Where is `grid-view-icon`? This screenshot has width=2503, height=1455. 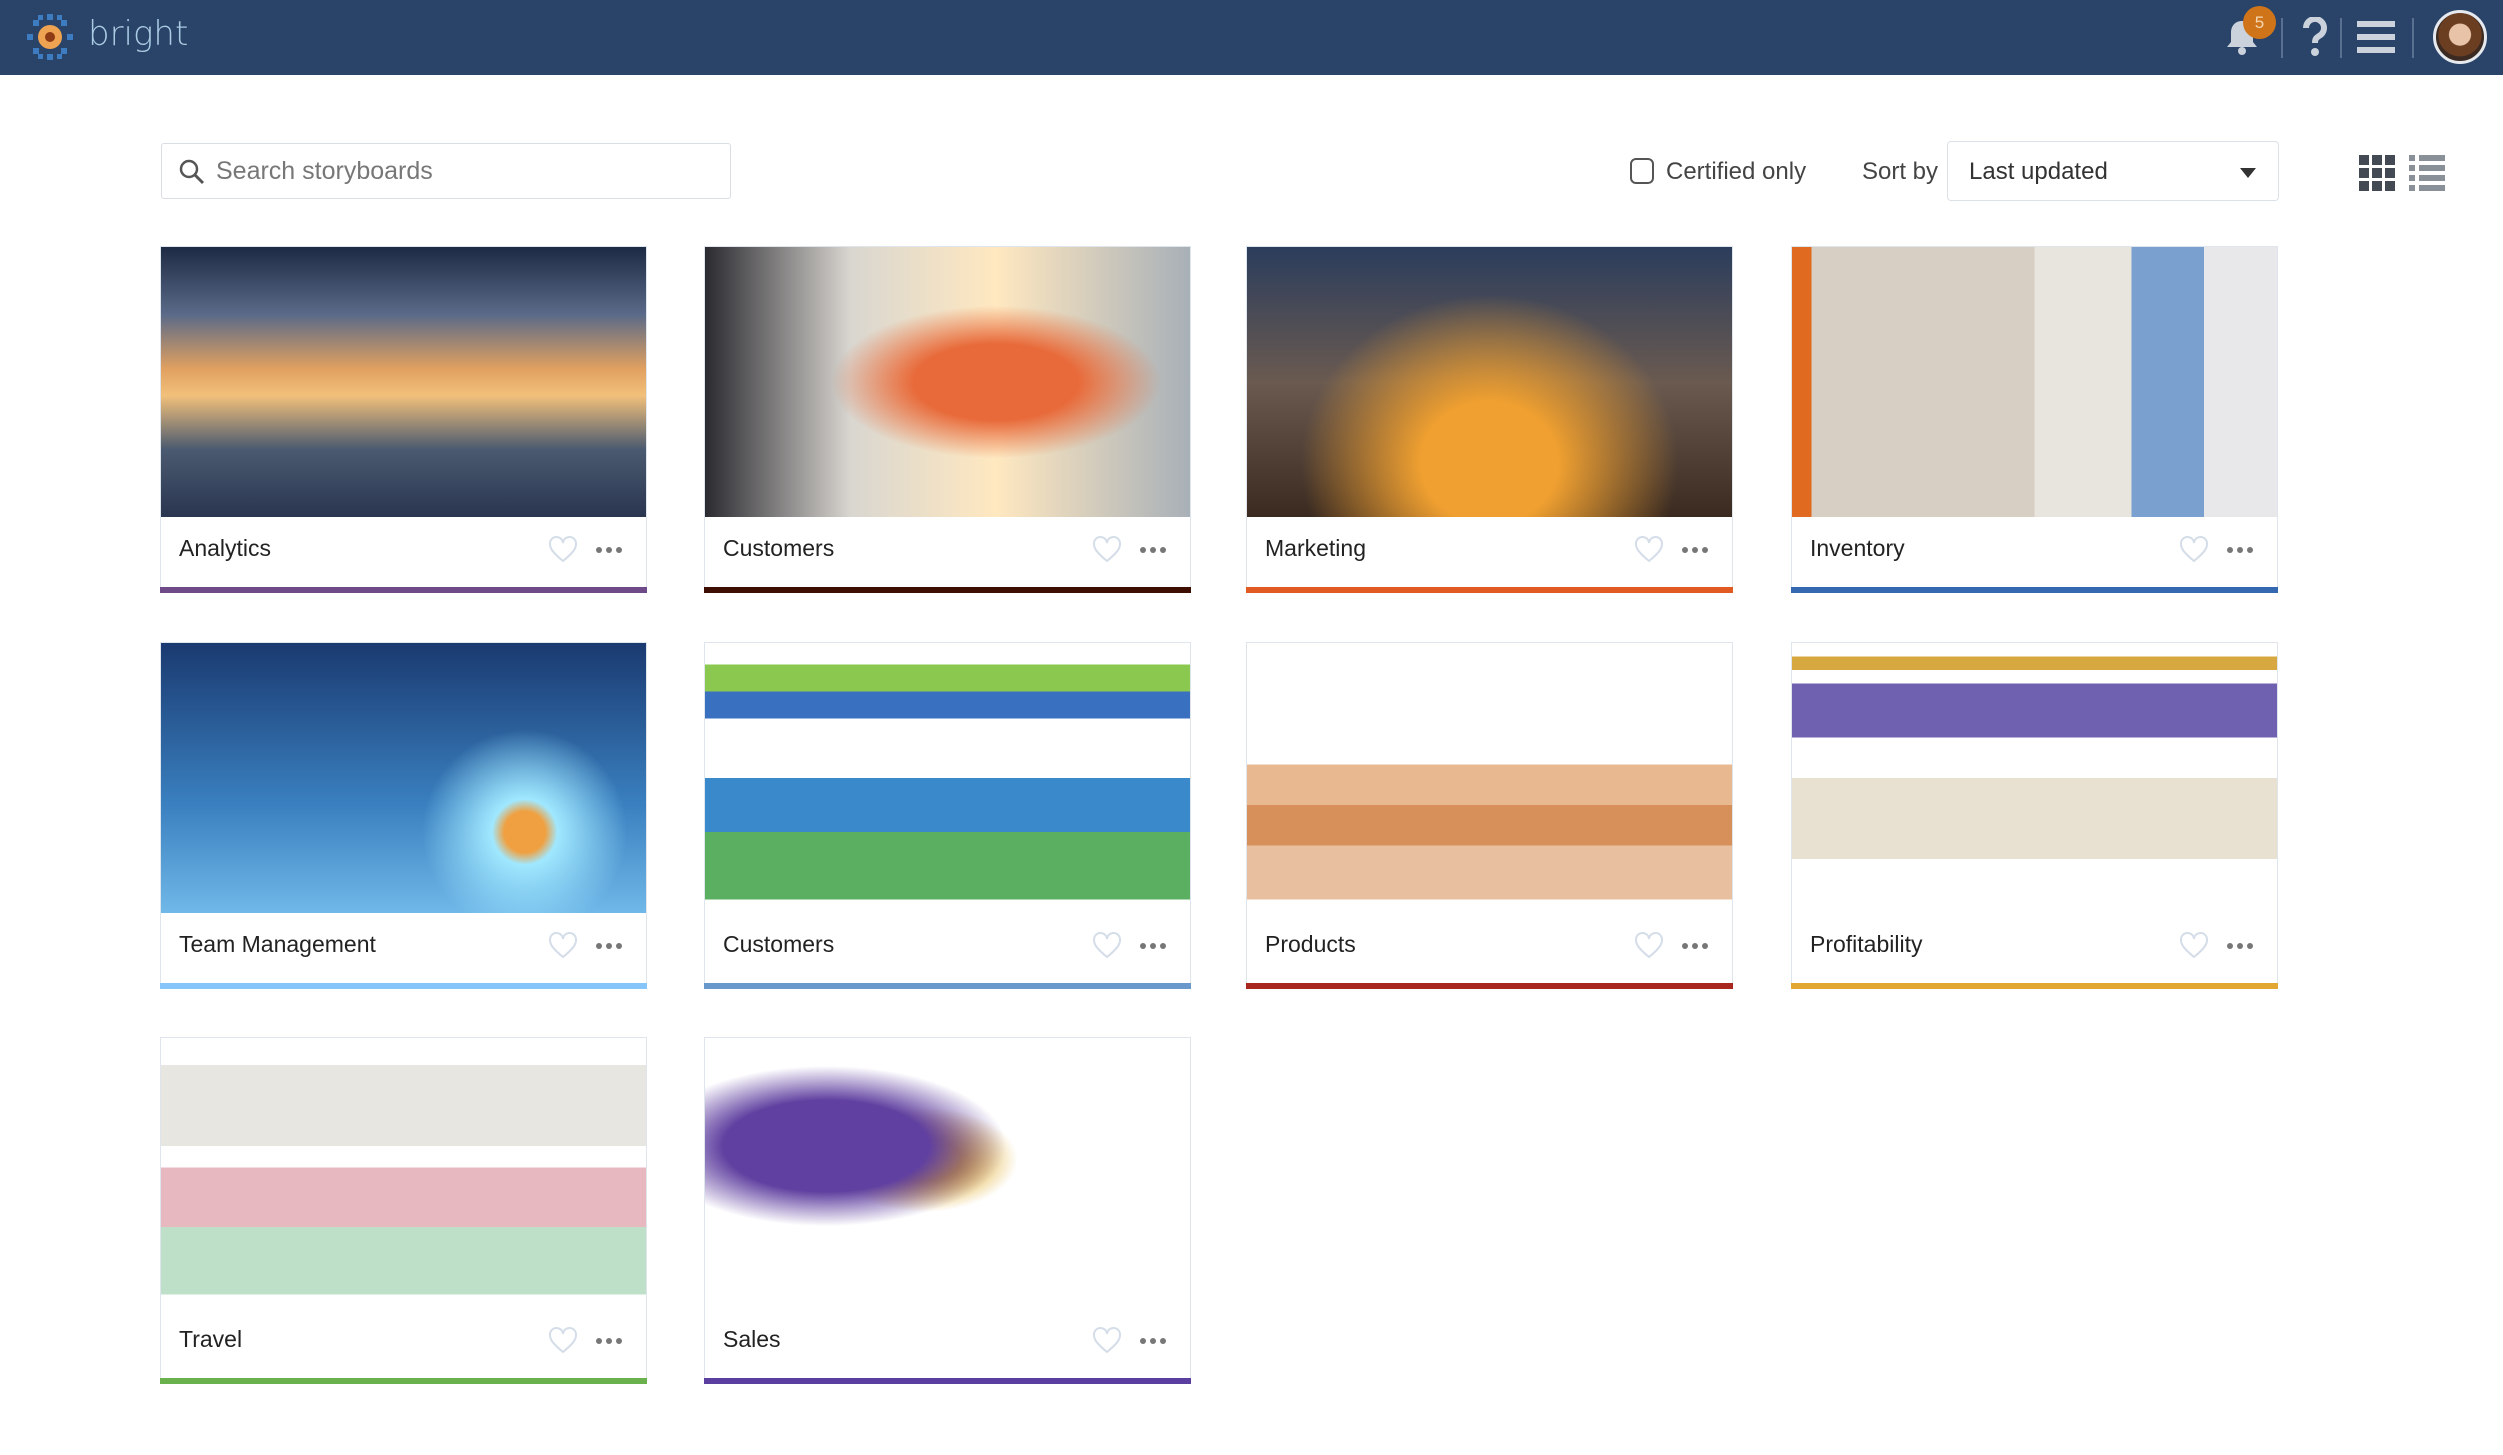
grid-view-icon is located at coordinates (2377, 173).